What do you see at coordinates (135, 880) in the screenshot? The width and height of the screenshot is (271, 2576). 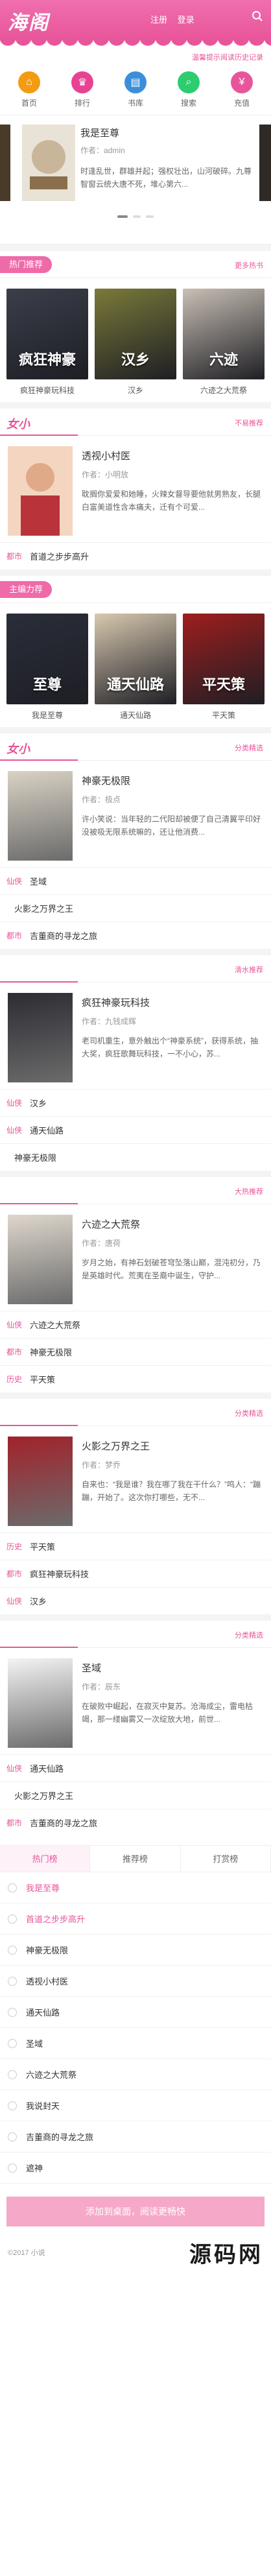 I see `list-item: 仙侠 圣域` at bounding box center [135, 880].